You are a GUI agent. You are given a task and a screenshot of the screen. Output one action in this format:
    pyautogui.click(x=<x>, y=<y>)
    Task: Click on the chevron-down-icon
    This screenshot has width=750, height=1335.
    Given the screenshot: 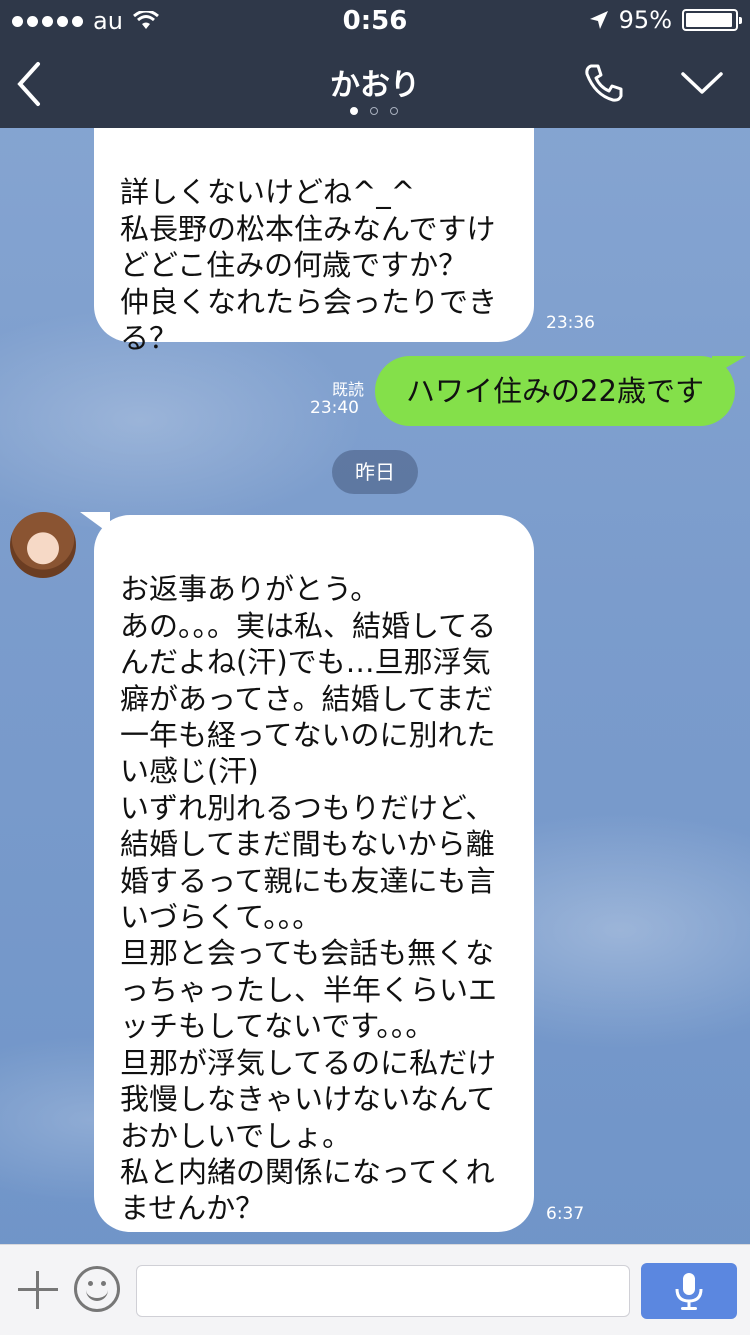 What is the action you would take?
    pyautogui.click(x=702, y=83)
    